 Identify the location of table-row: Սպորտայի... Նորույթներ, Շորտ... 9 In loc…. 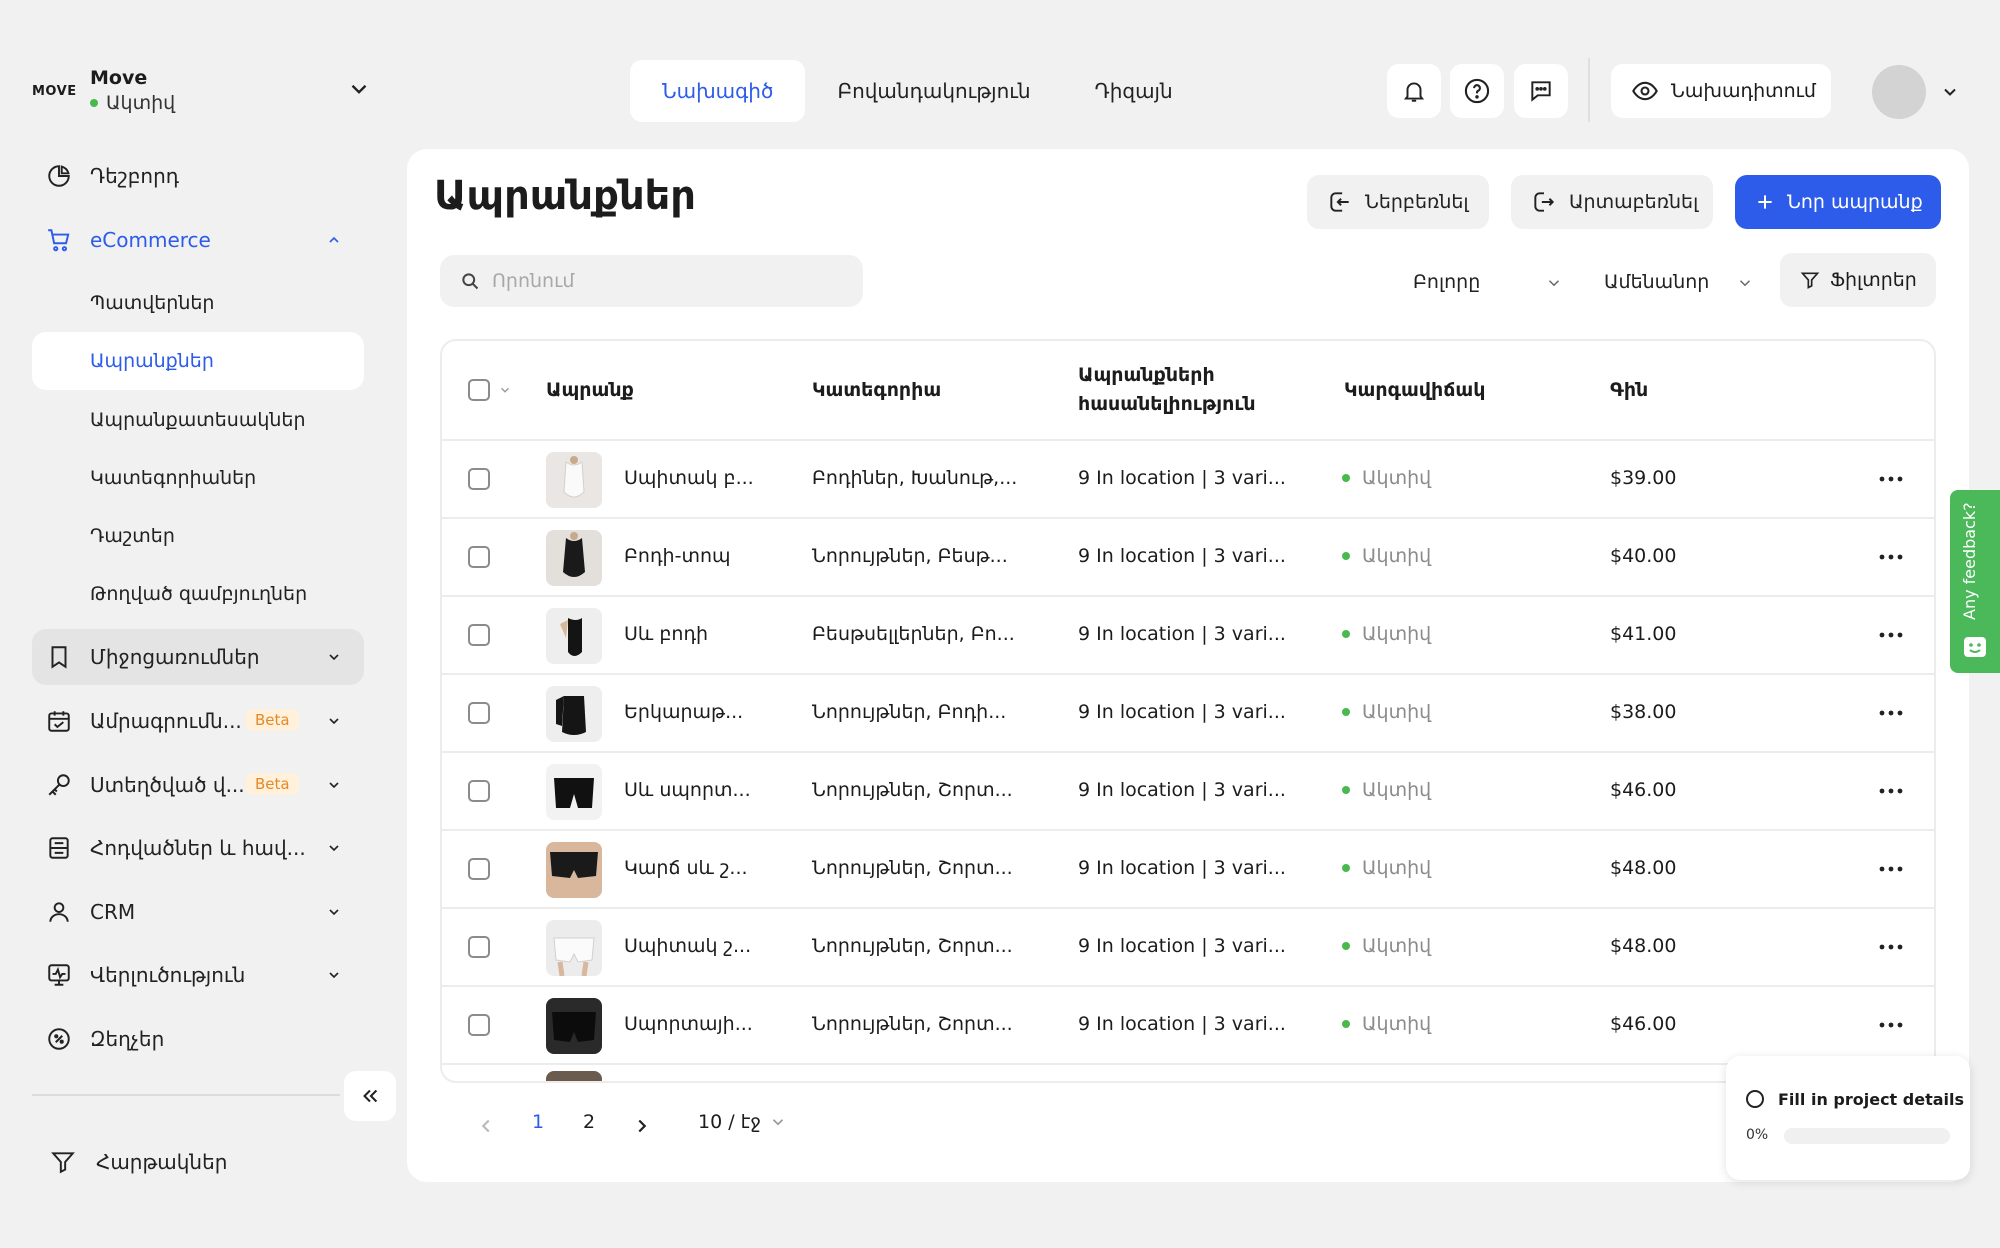
(1188, 1026).